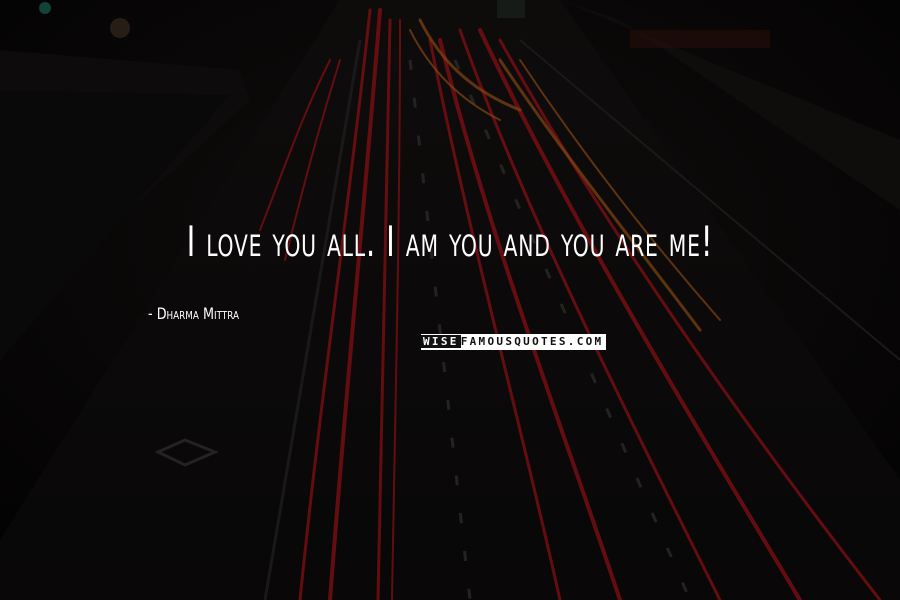 Image resolution: width=900 pixels, height=600 pixels. I want to click on watermark-logo: WISE FAMOUSQUOTES.COM, so click(514, 342).